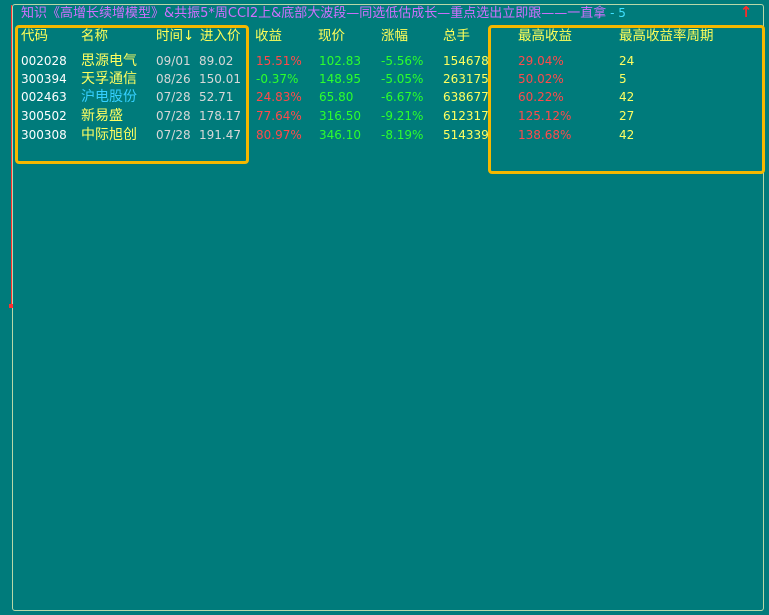 This screenshot has height=615, width=769. Describe the element at coordinates (616, 13) in the screenshot. I see `title-count: - 5` at that location.